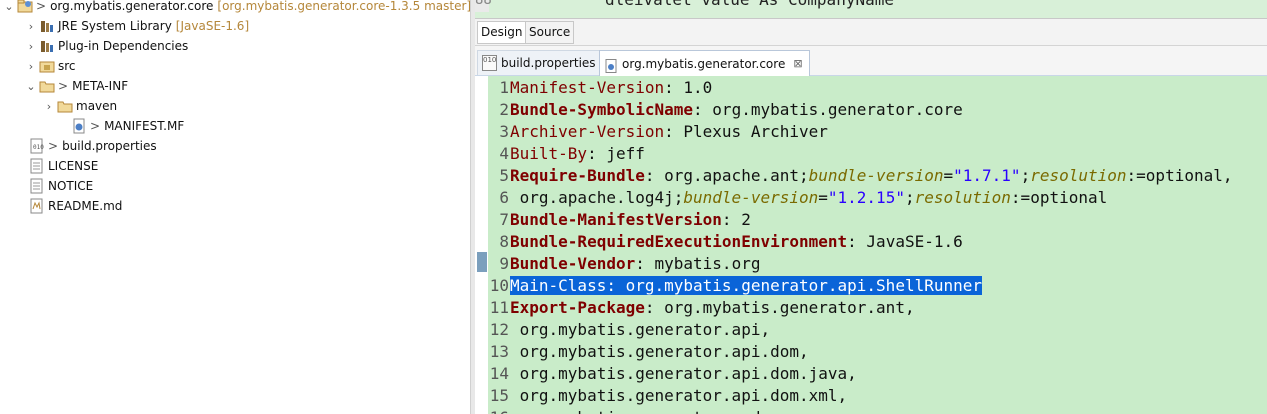  I want to click on attribute-name: bundle-version, so click(751, 197).